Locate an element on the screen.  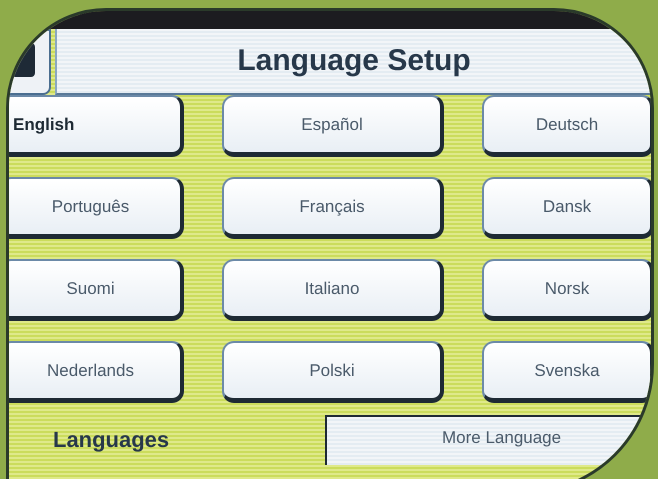
language-button: Italiano is located at coordinates (333, 290).